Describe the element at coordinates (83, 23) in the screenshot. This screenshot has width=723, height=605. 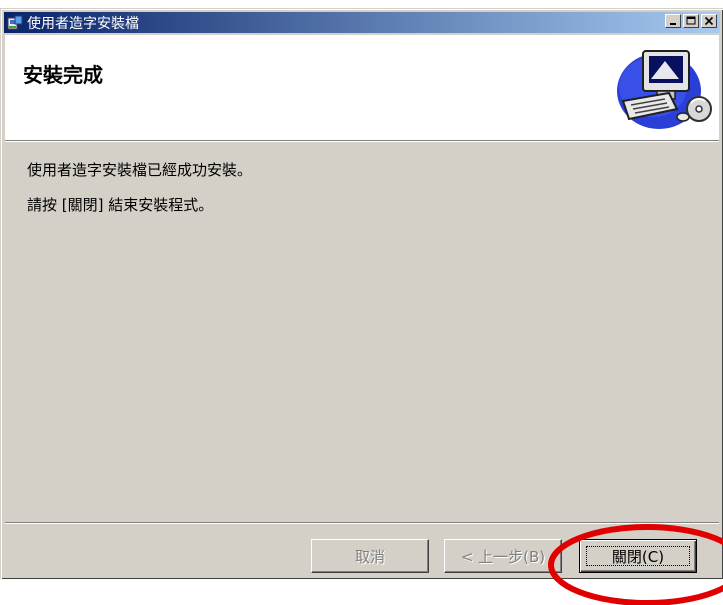
I see `window-title: 使用者造字安裝檔` at that location.